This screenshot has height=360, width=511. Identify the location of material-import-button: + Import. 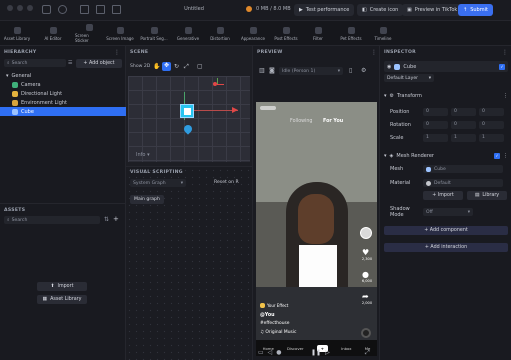
(443, 195).